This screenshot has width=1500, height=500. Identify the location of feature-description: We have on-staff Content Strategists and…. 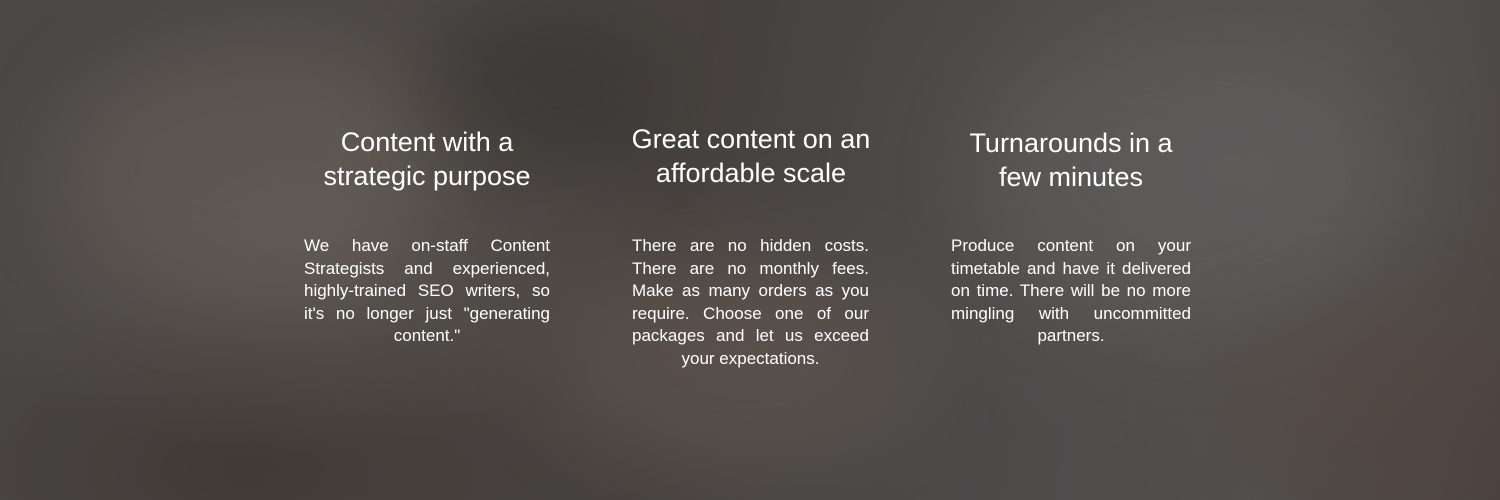
(427, 290).